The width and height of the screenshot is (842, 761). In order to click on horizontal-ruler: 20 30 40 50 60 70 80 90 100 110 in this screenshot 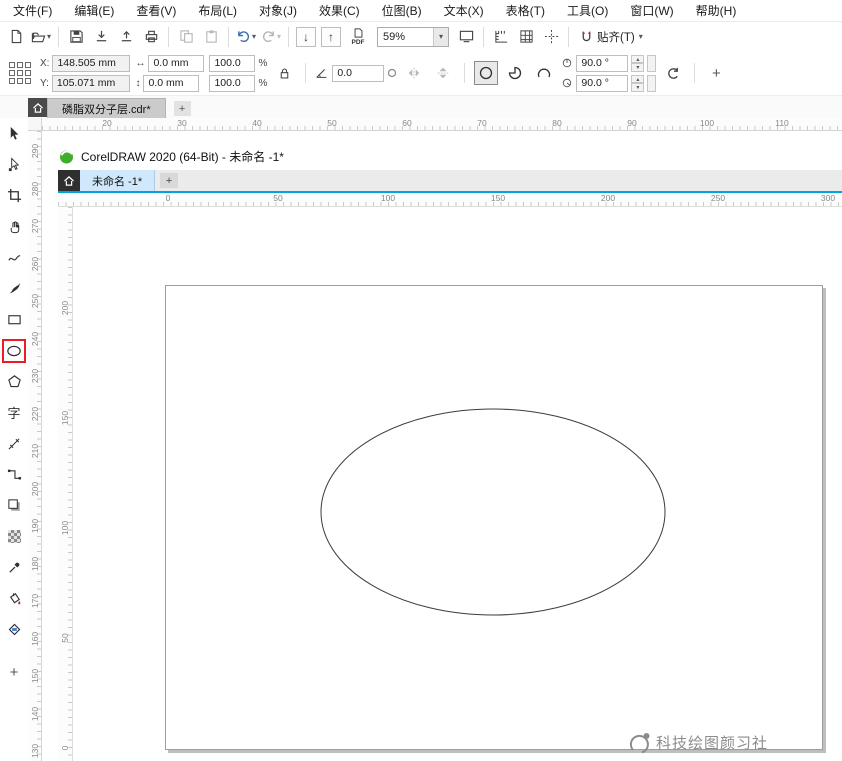, I will do `click(442, 124)`.